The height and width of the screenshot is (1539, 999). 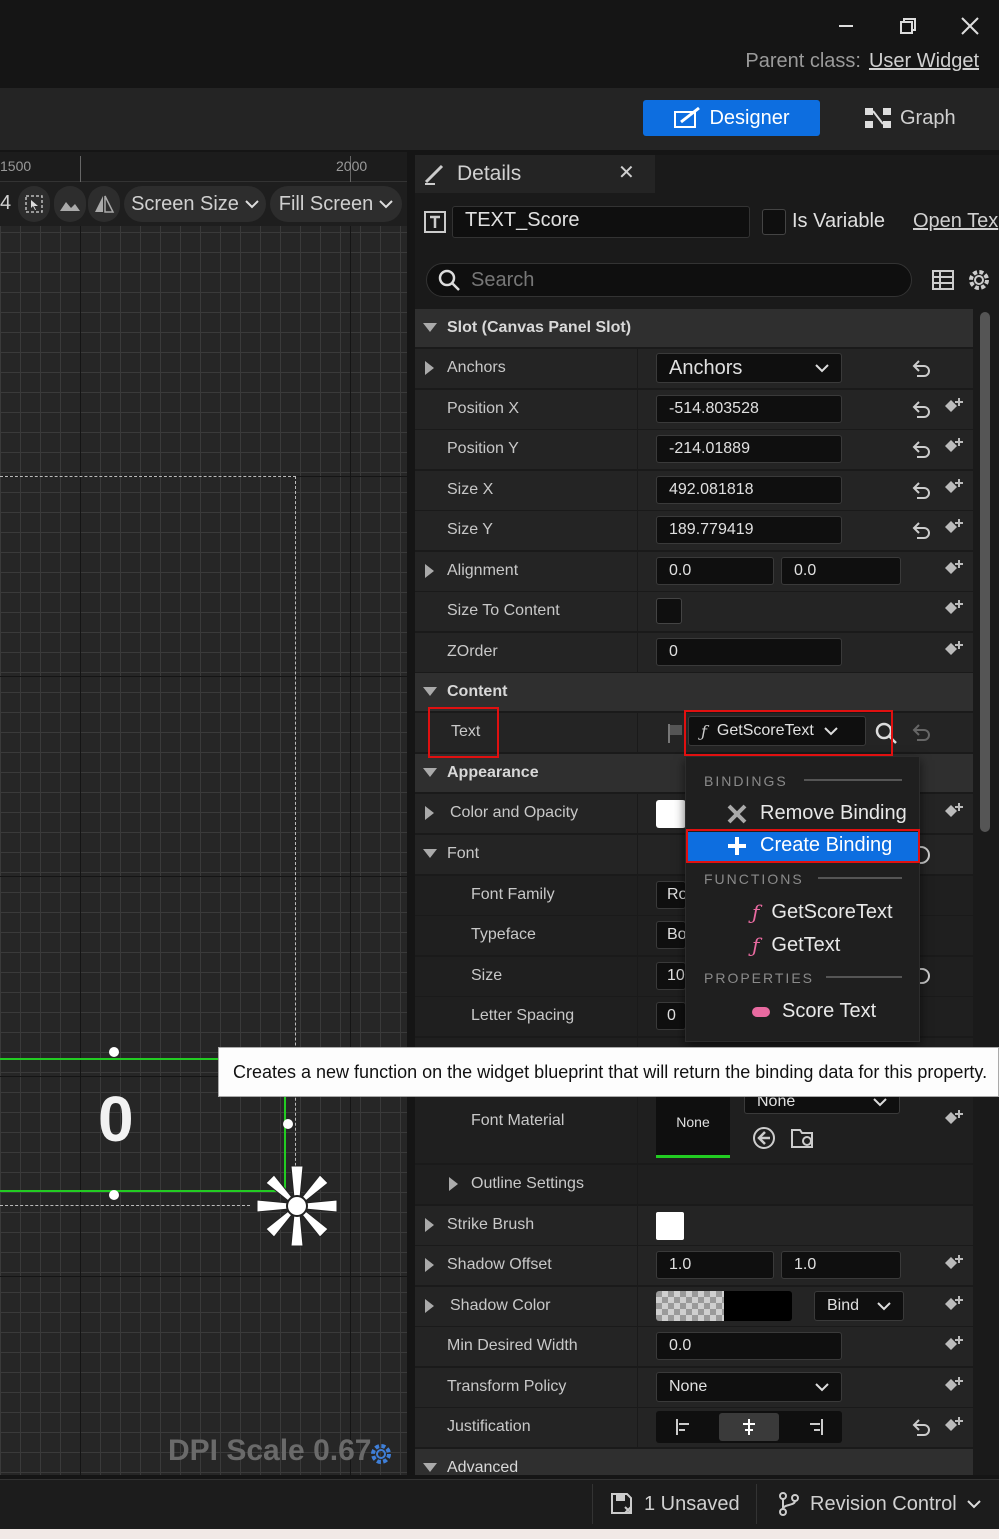 What do you see at coordinates (841, 571) in the screenshot?
I see `alignment-y-input: 0.0` at bounding box center [841, 571].